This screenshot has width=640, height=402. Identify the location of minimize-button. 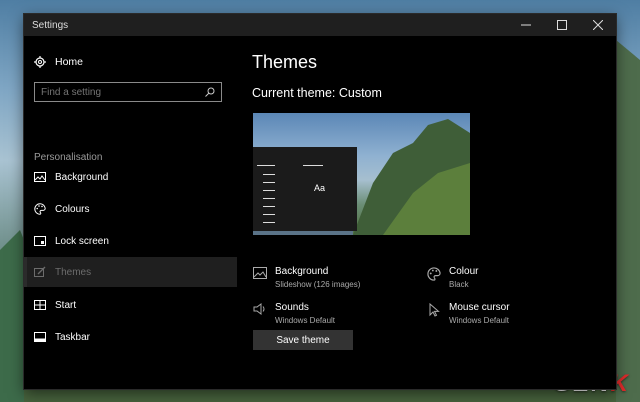
(526, 25).